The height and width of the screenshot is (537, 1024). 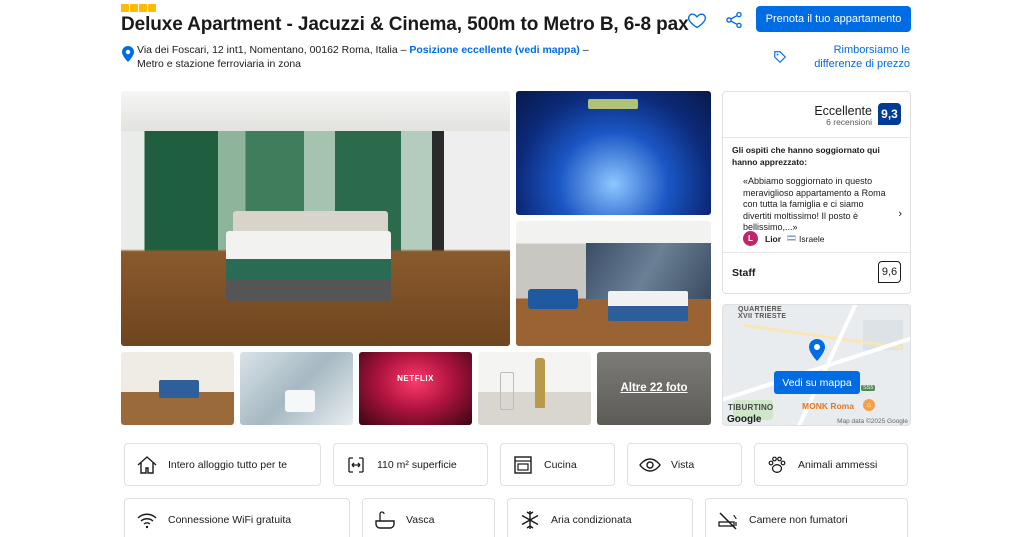 I want to click on share-button, so click(x=734, y=20).